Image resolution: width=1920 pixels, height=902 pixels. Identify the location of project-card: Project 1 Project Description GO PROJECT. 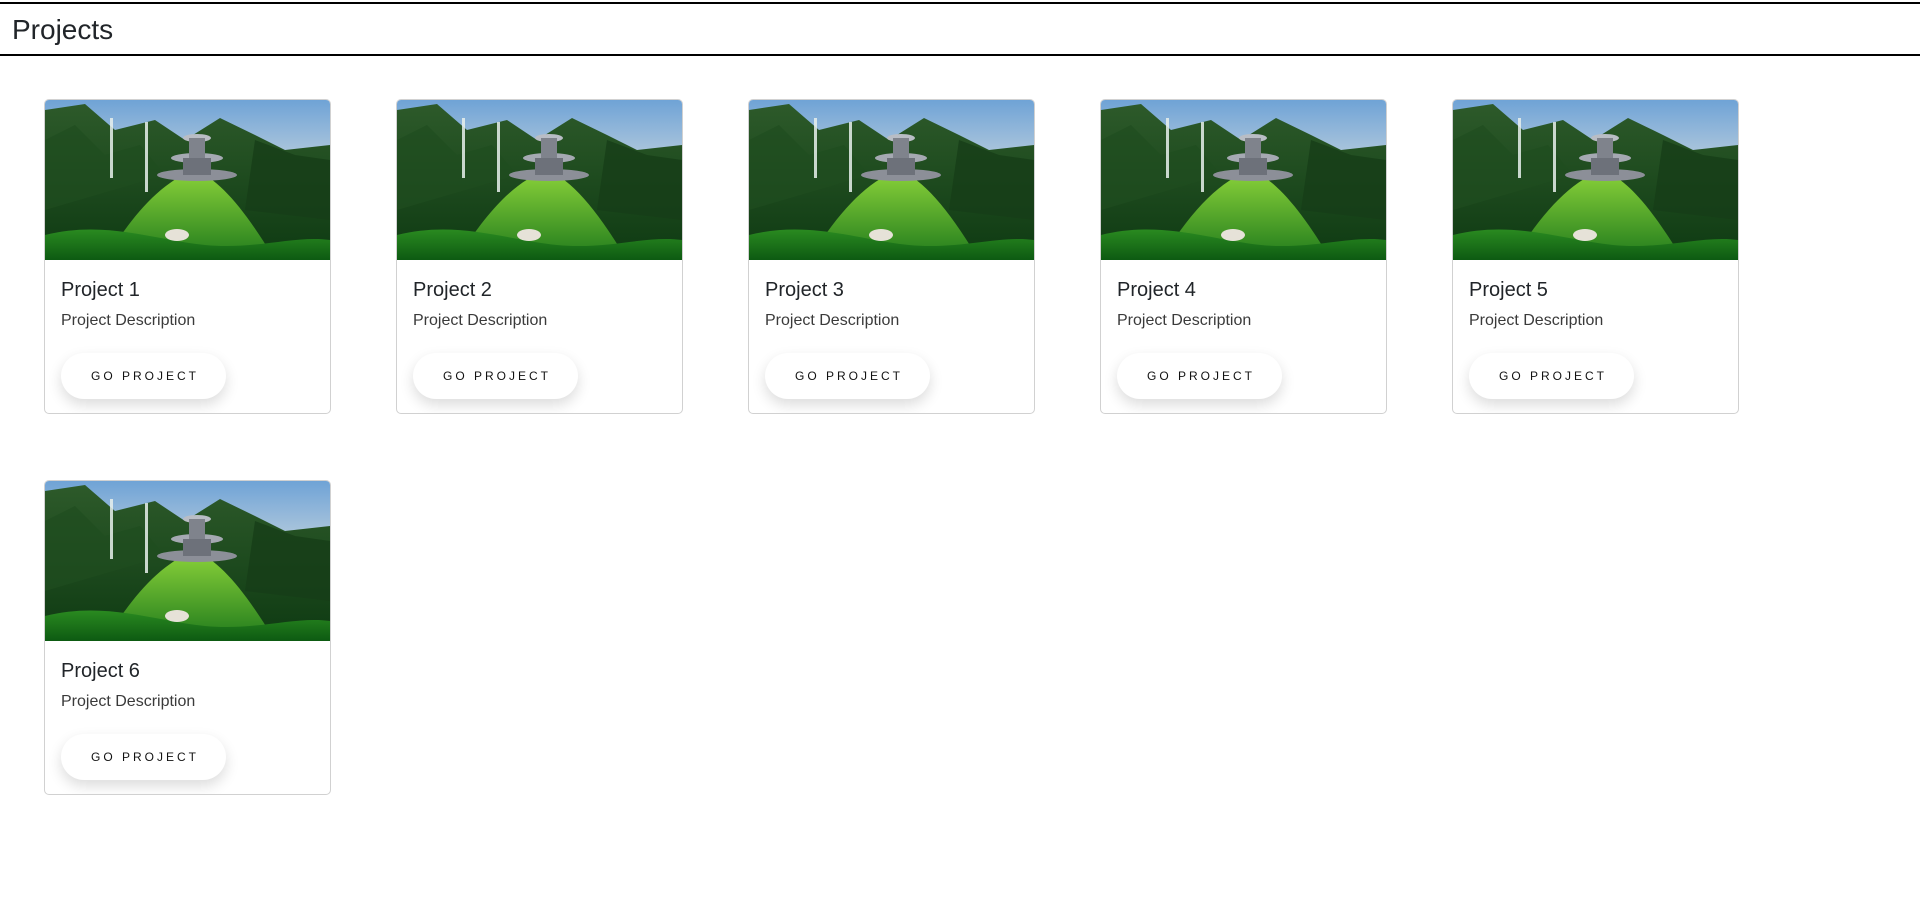
(187, 256).